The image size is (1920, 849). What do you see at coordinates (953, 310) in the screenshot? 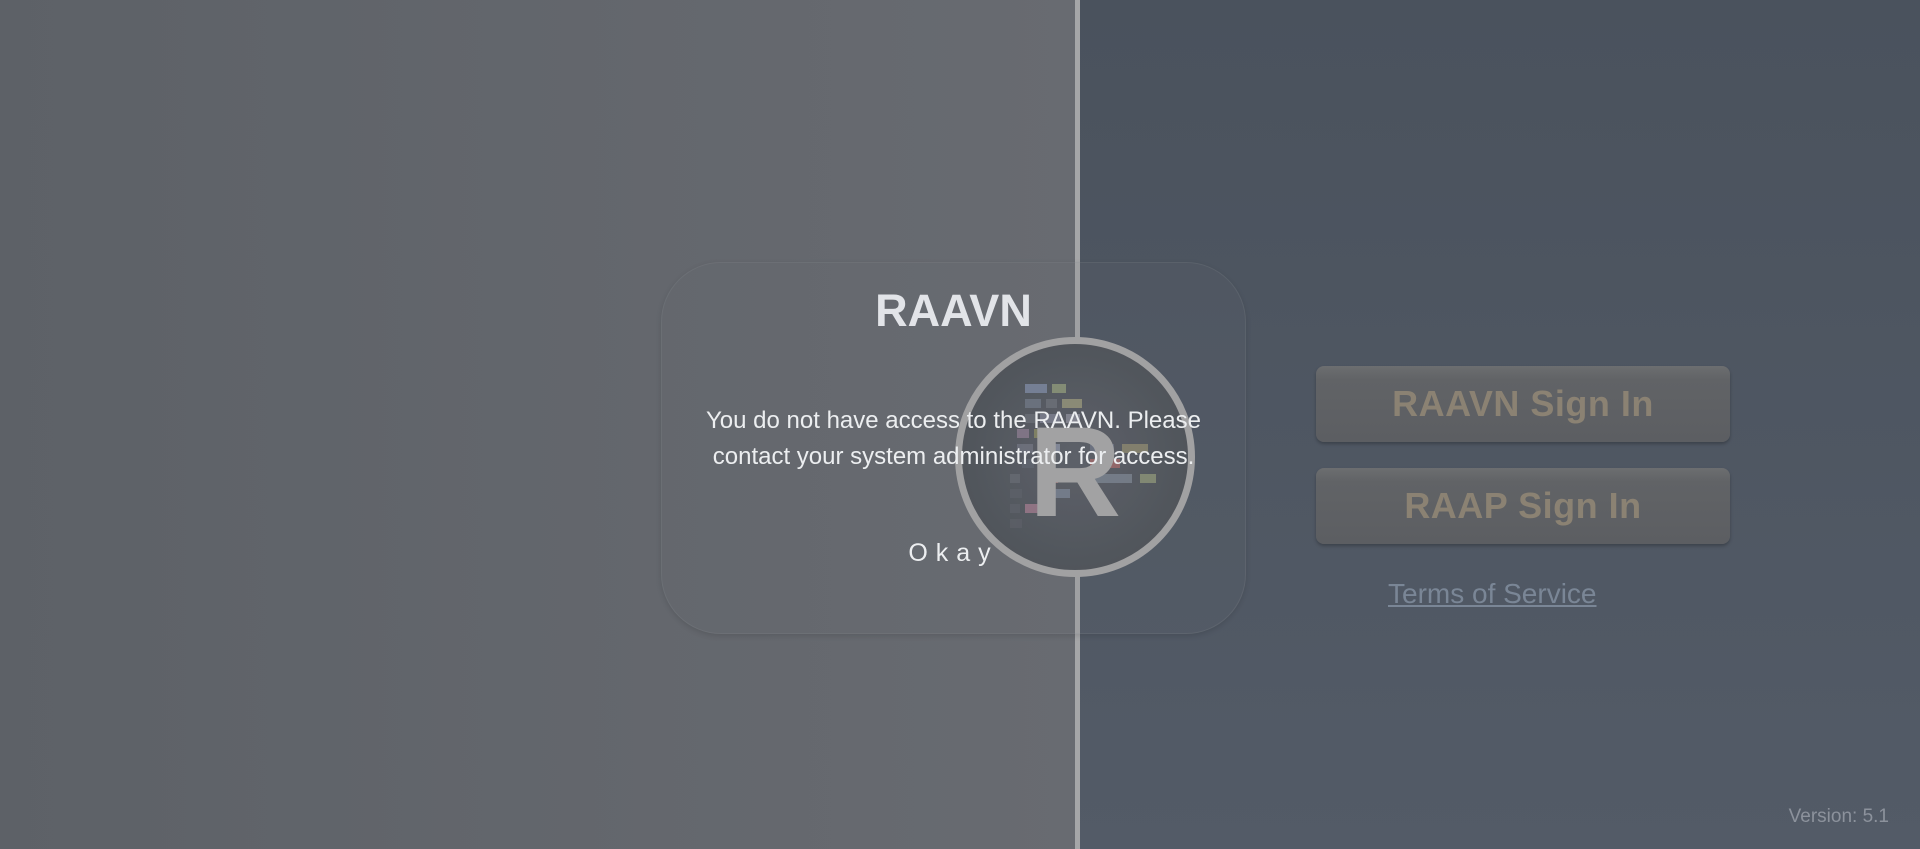
I see `dialog-title: RAAVN` at bounding box center [953, 310].